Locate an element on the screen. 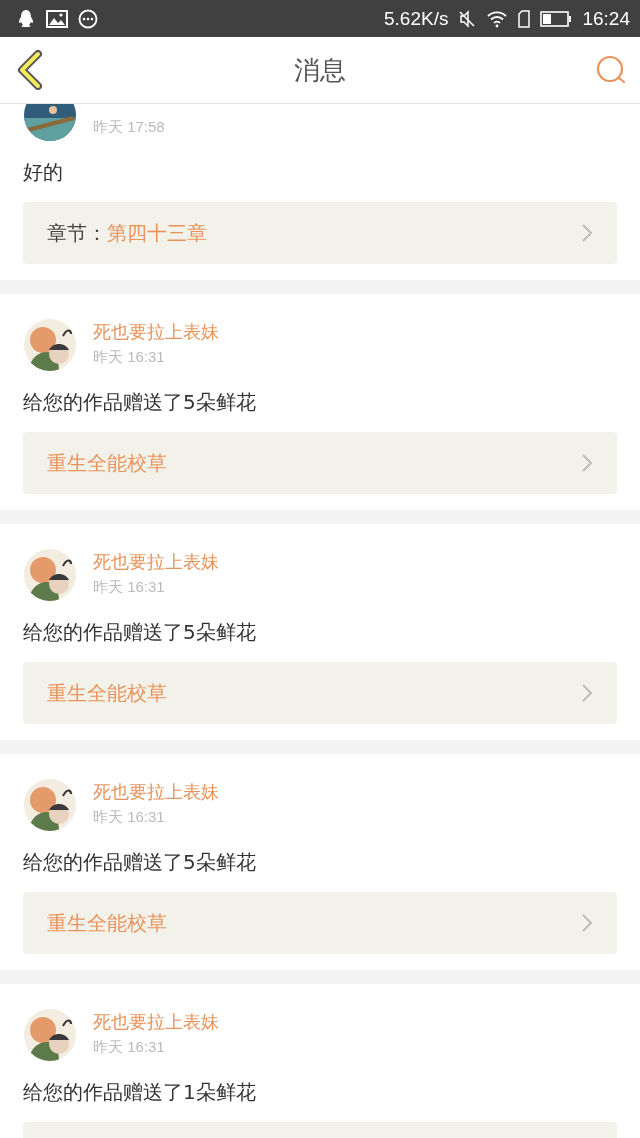 The image size is (640, 1138). message-text: 给您的作品赠送了1朵鲜花 is located at coordinates (140, 1092).